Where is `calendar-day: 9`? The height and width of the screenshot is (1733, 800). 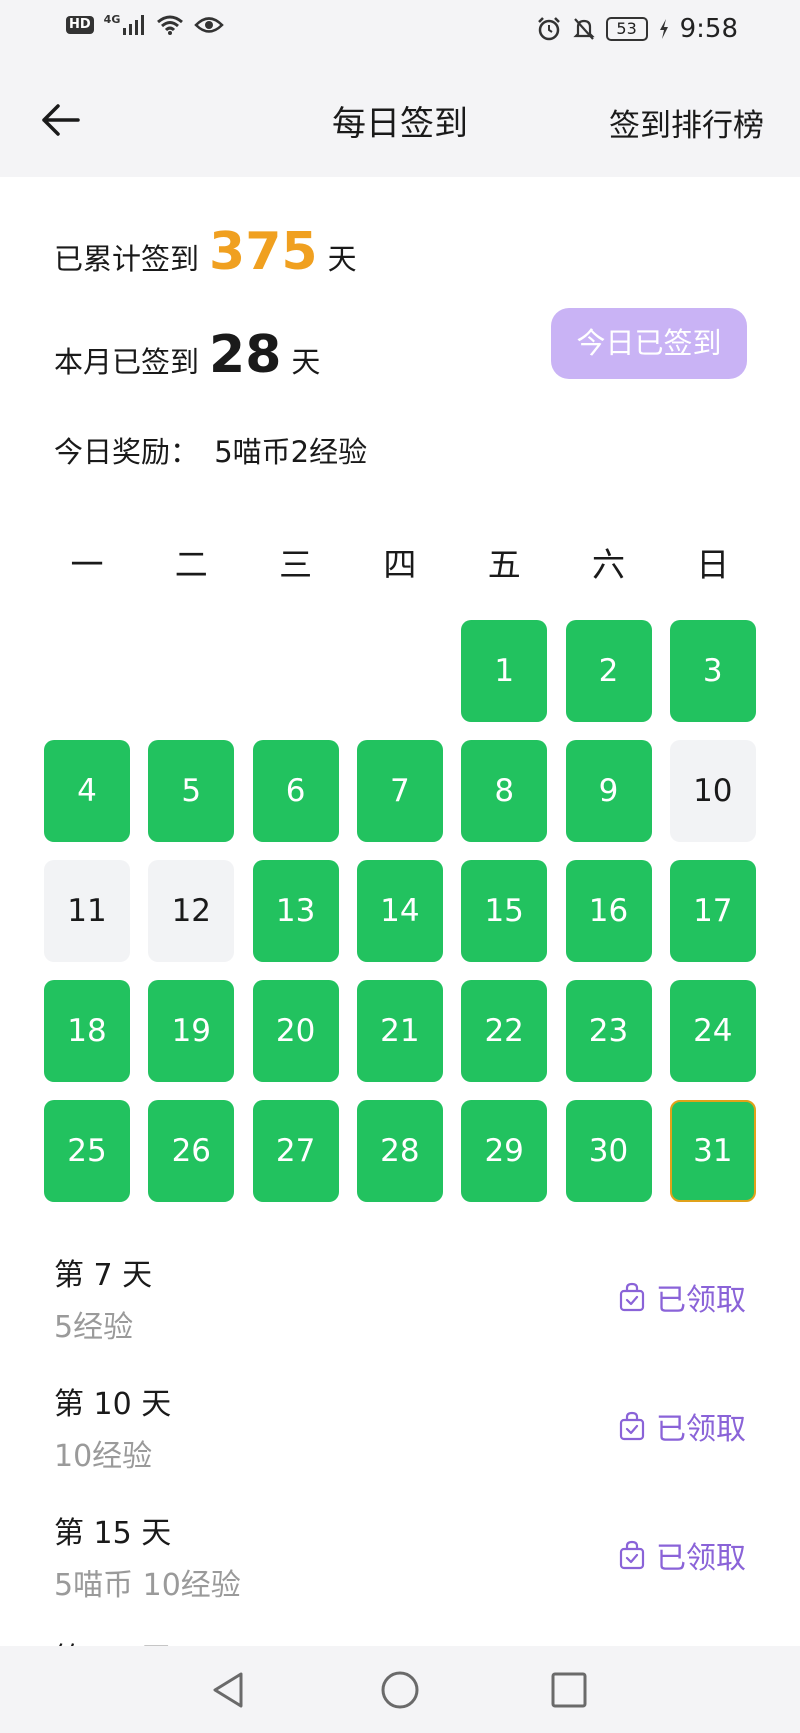 calendar-day: 9 is located at coordinates (608, 791).